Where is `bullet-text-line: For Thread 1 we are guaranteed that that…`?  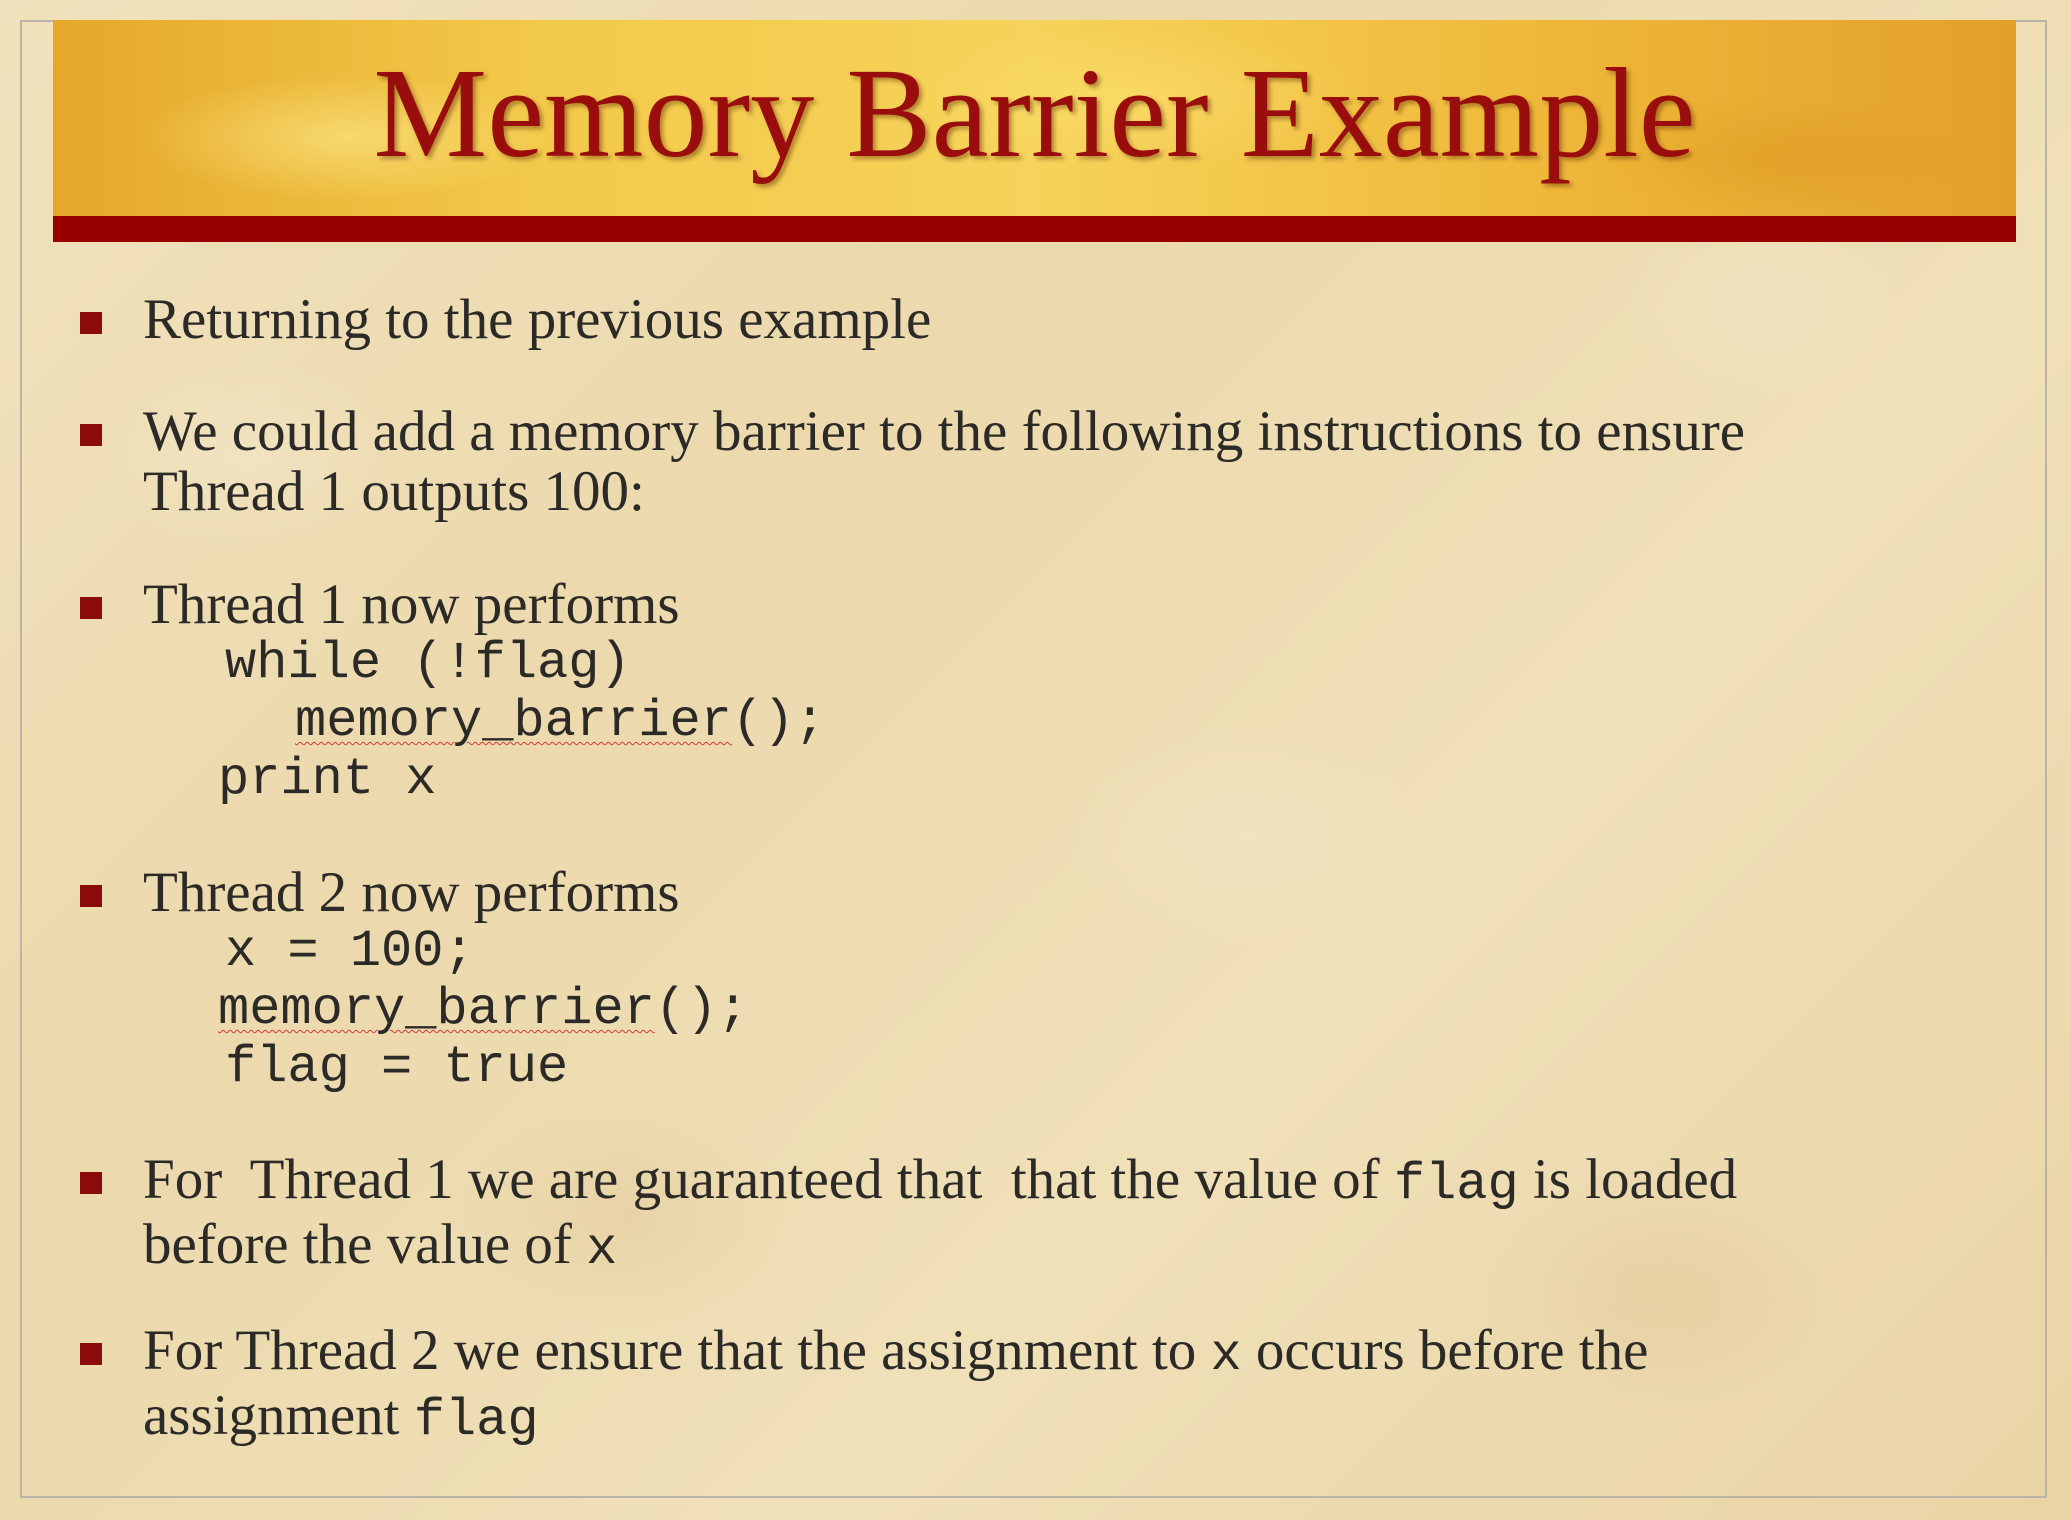 bullet-text-line: For Thread 1 we are guaranteed that that… is located at coordinates (1083, 1182).